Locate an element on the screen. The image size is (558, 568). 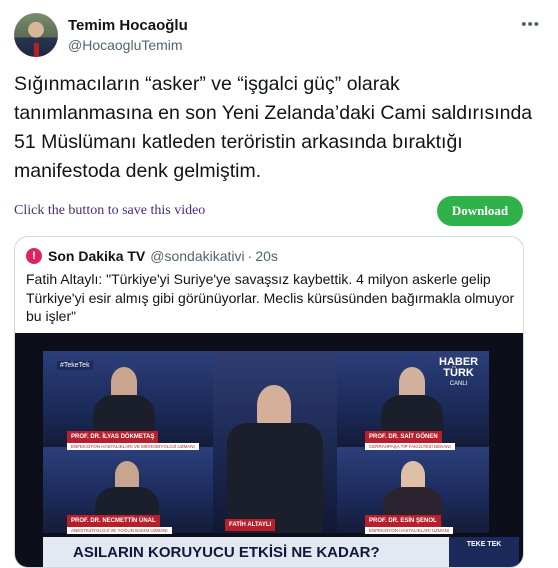
quoted-tweet-header: ! Son Dakika TV @sondakikativi · 20s is located at coordinates (152, 256).